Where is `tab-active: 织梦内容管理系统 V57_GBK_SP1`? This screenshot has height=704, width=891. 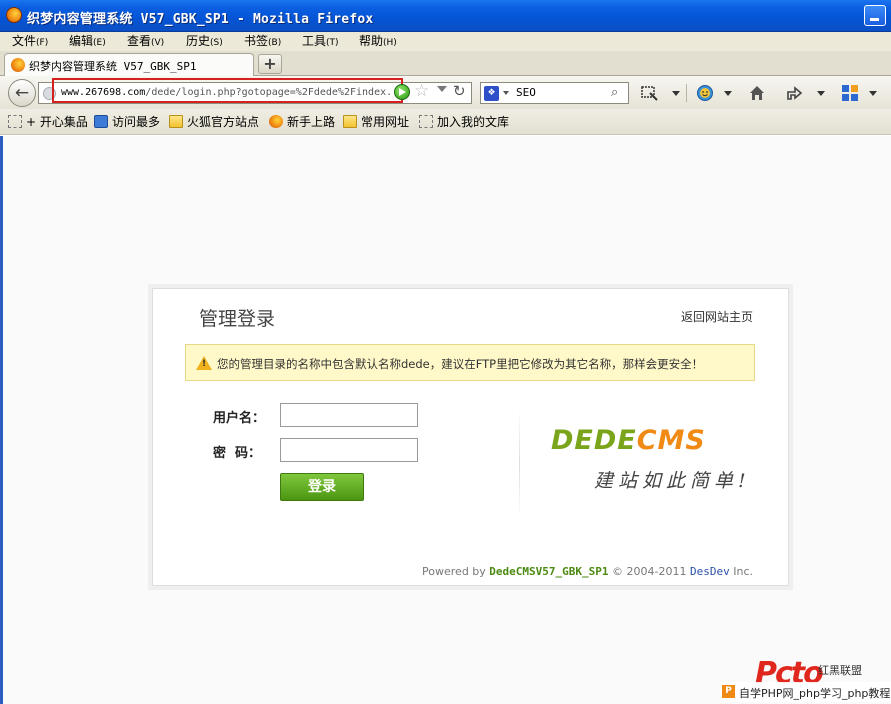
tab-active: 织梦内容管理系统 V57_GBK_SP1 is located at coordinates (129, 65).